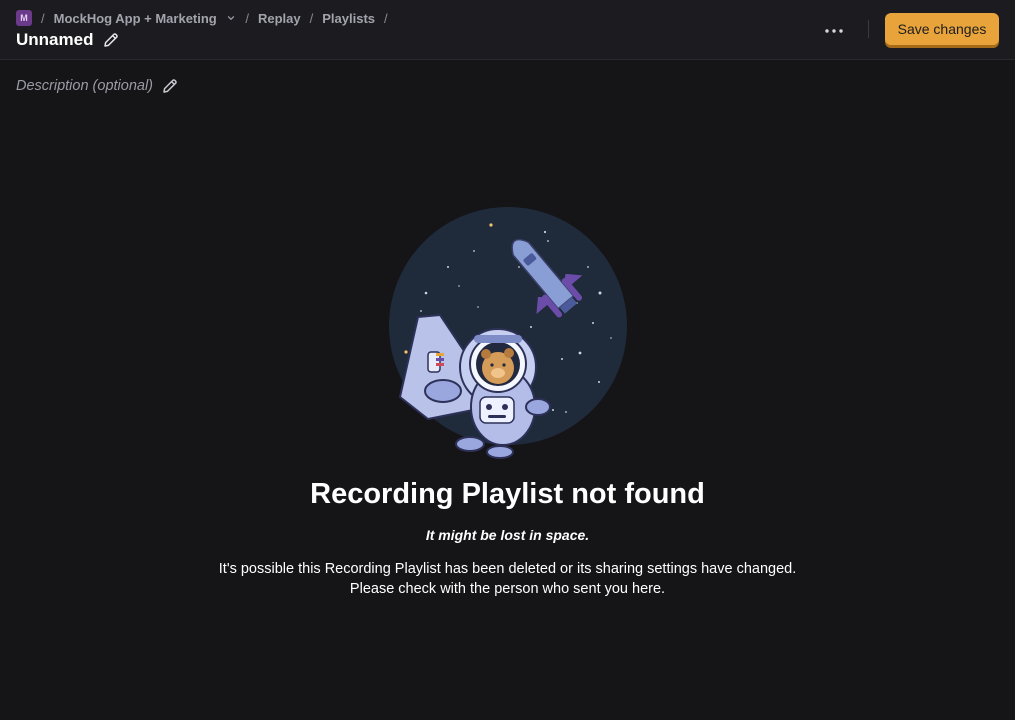  I want to click on not-found-subtitle: It might be lost in space., so click(507, 535).